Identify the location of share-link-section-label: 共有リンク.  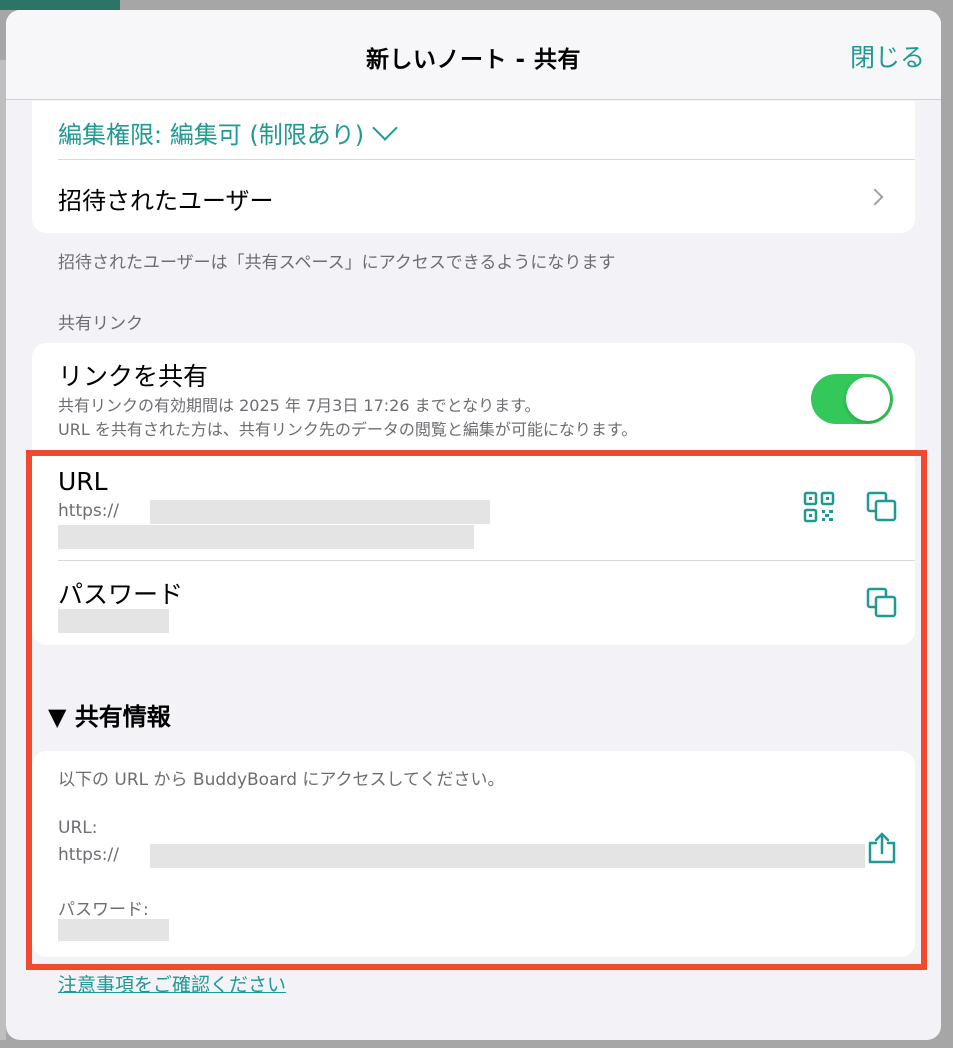
(100, 324).